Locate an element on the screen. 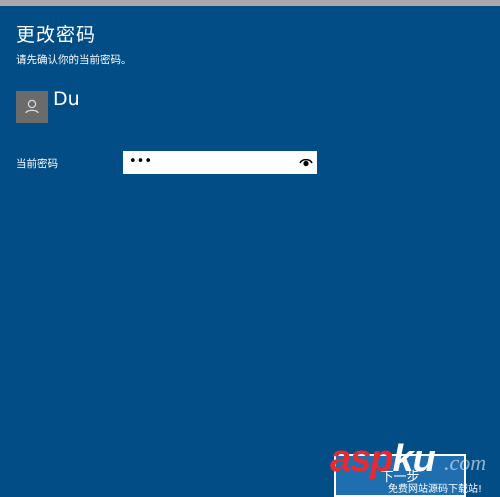 This screenshot has height=497, width=500. avatar is located at coordinates (32, 107).